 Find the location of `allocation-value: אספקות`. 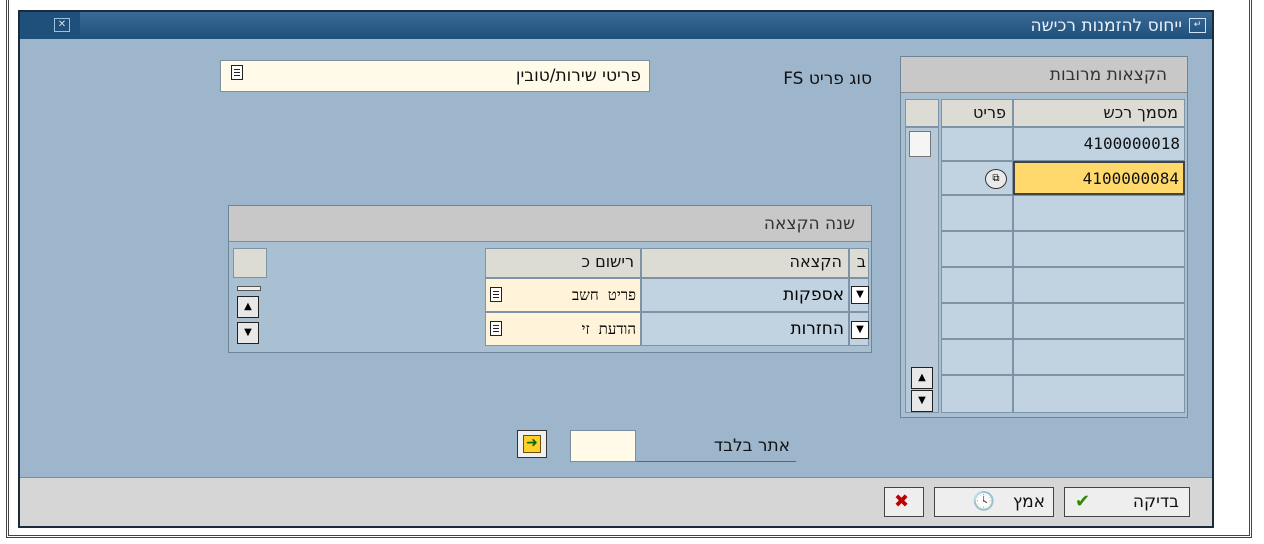

allocation-value: אספקות is located at coordinates (813, 295).